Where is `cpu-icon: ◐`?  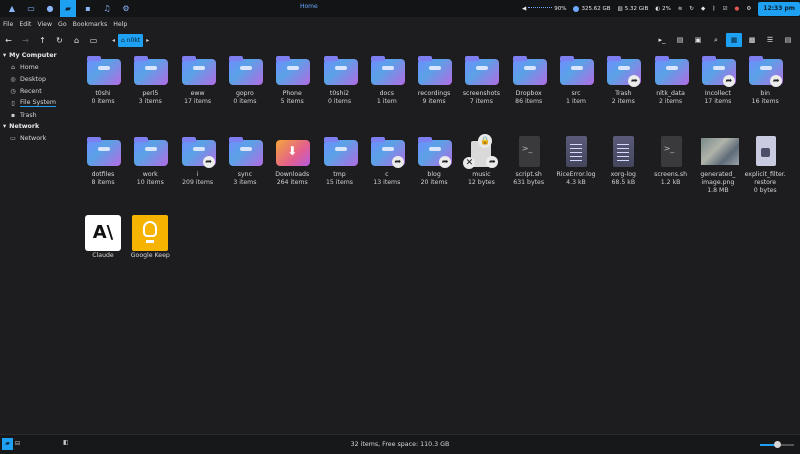
cpu-icon: ◐ is located at coordinates (658, 8).